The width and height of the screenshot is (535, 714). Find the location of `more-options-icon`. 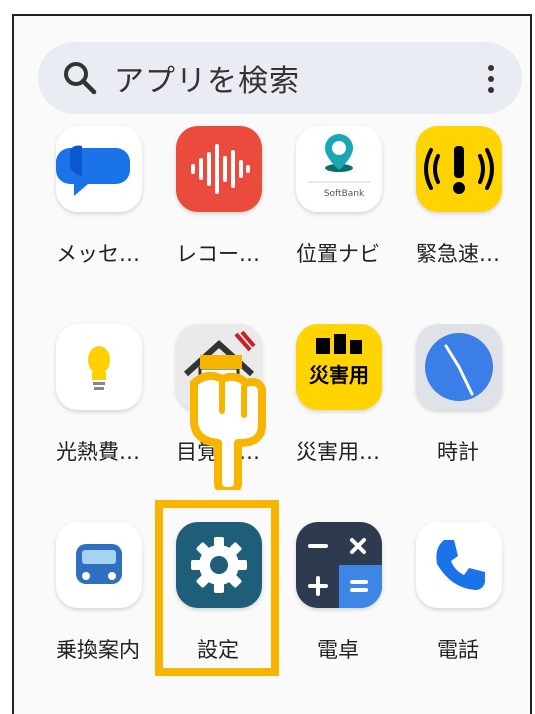

more-options-icon is located at coordinates (491, 79).